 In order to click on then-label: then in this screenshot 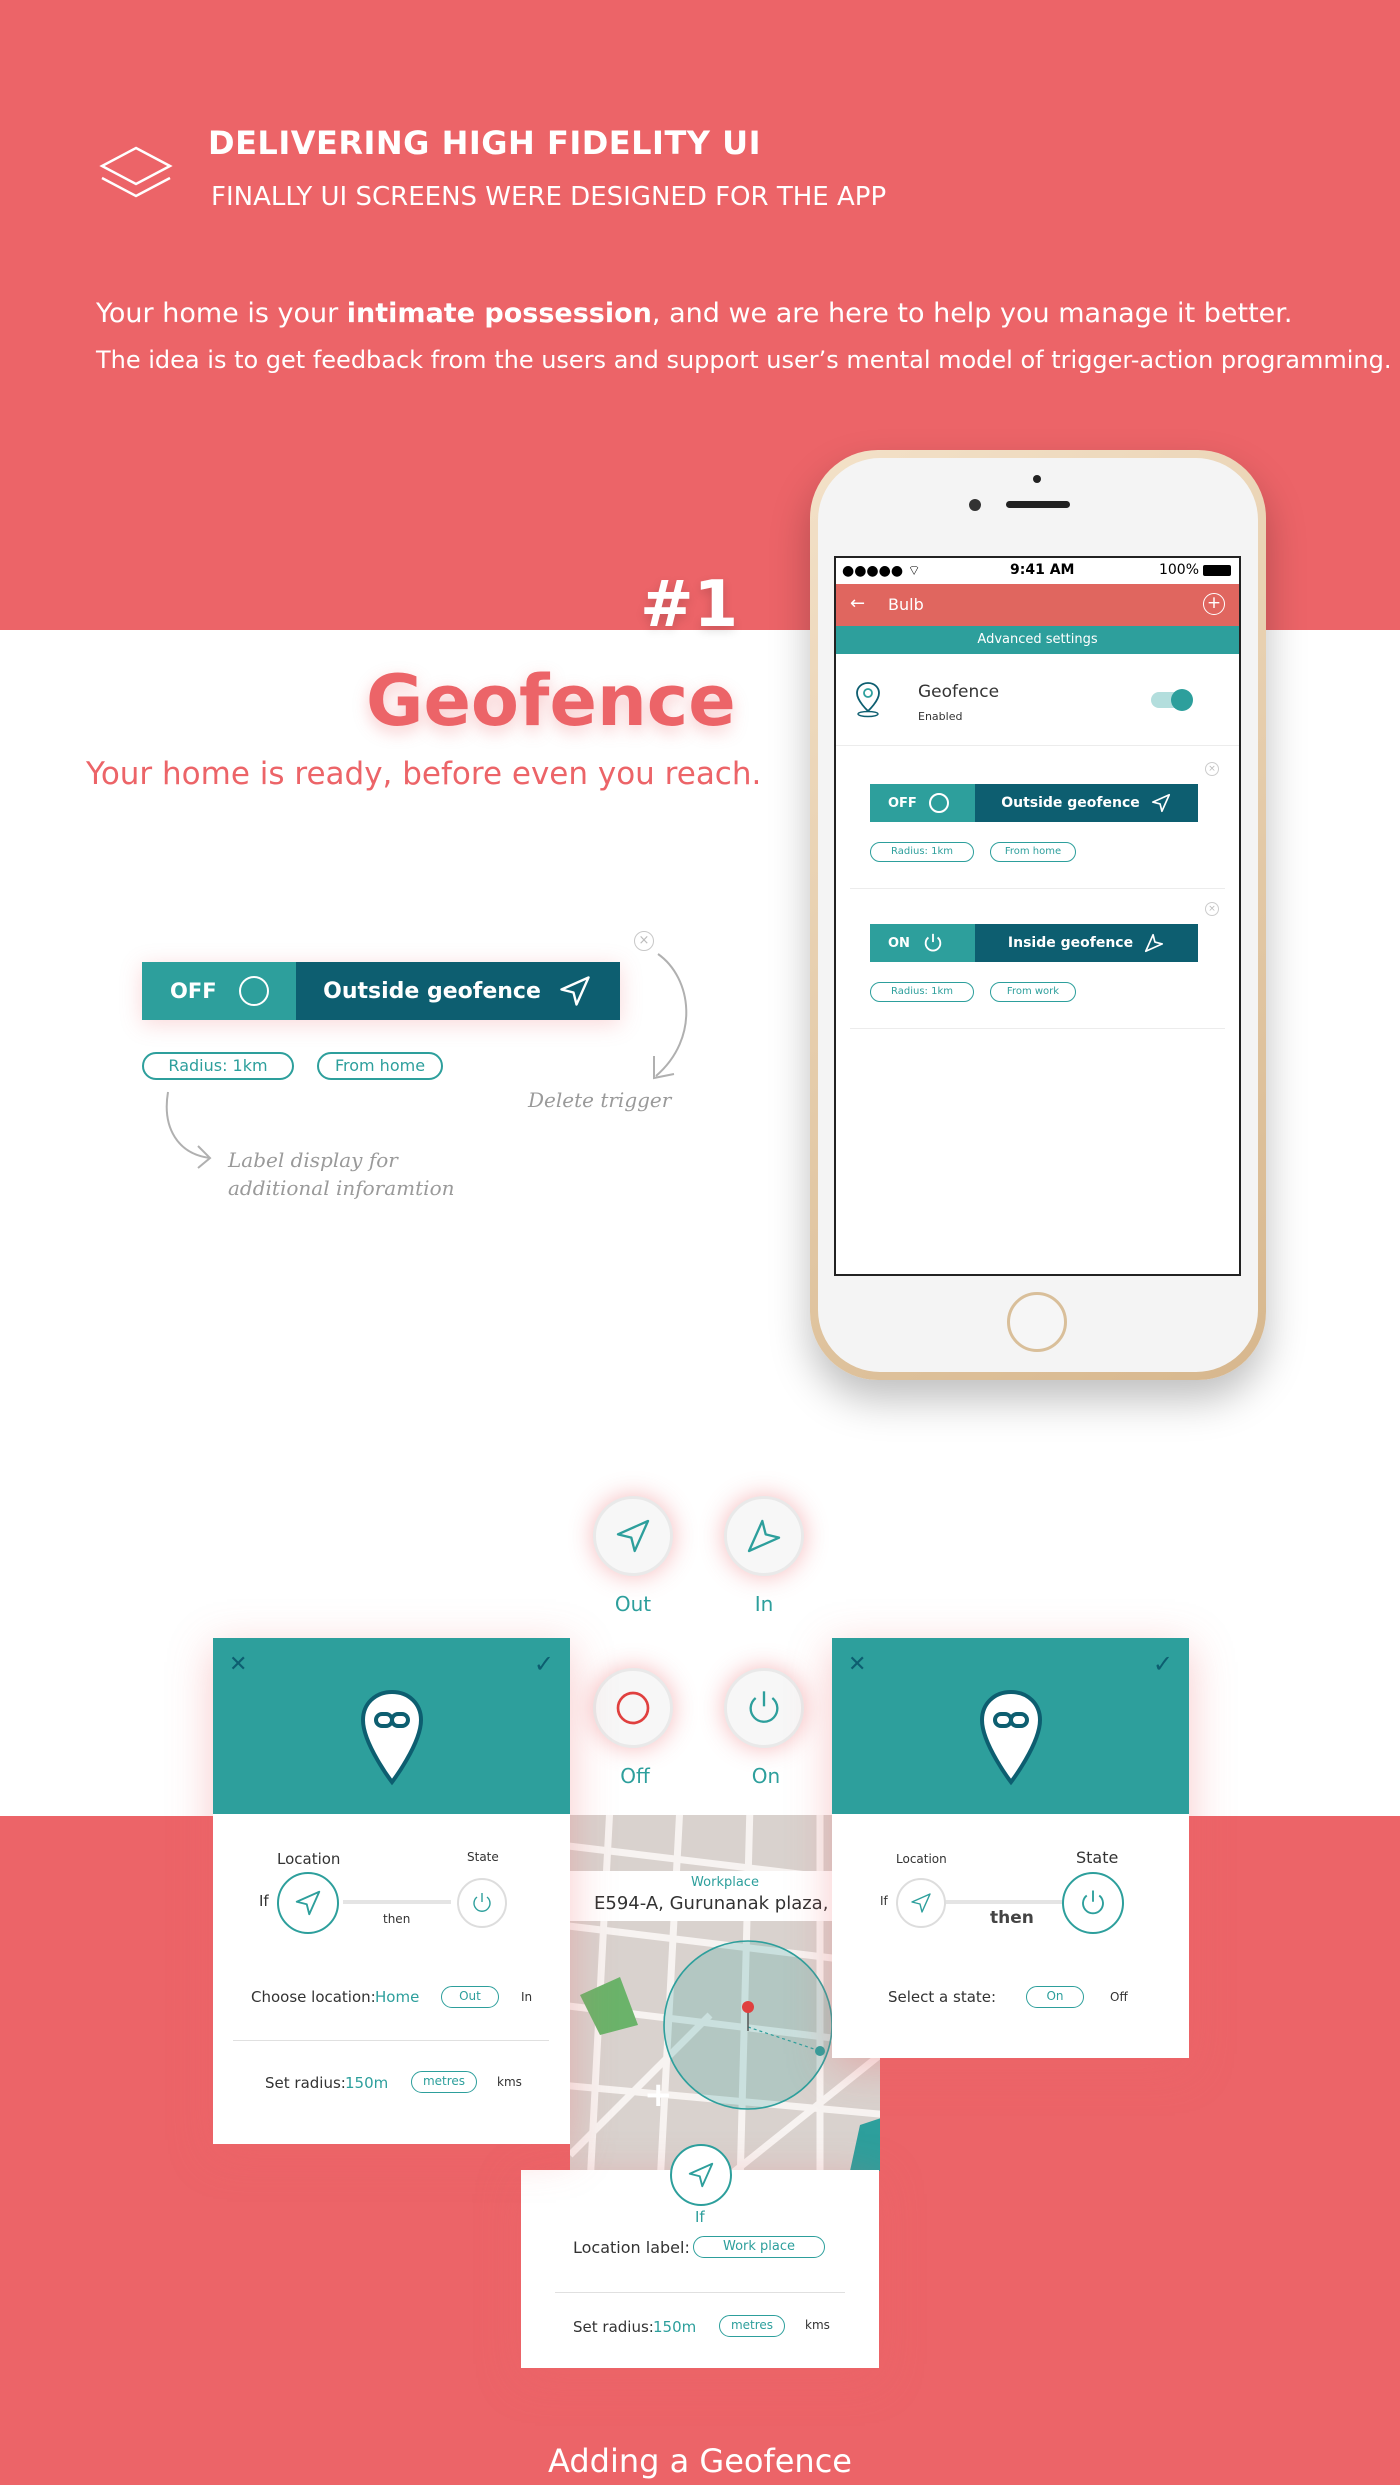, I will do `click(1012, 1918)`.